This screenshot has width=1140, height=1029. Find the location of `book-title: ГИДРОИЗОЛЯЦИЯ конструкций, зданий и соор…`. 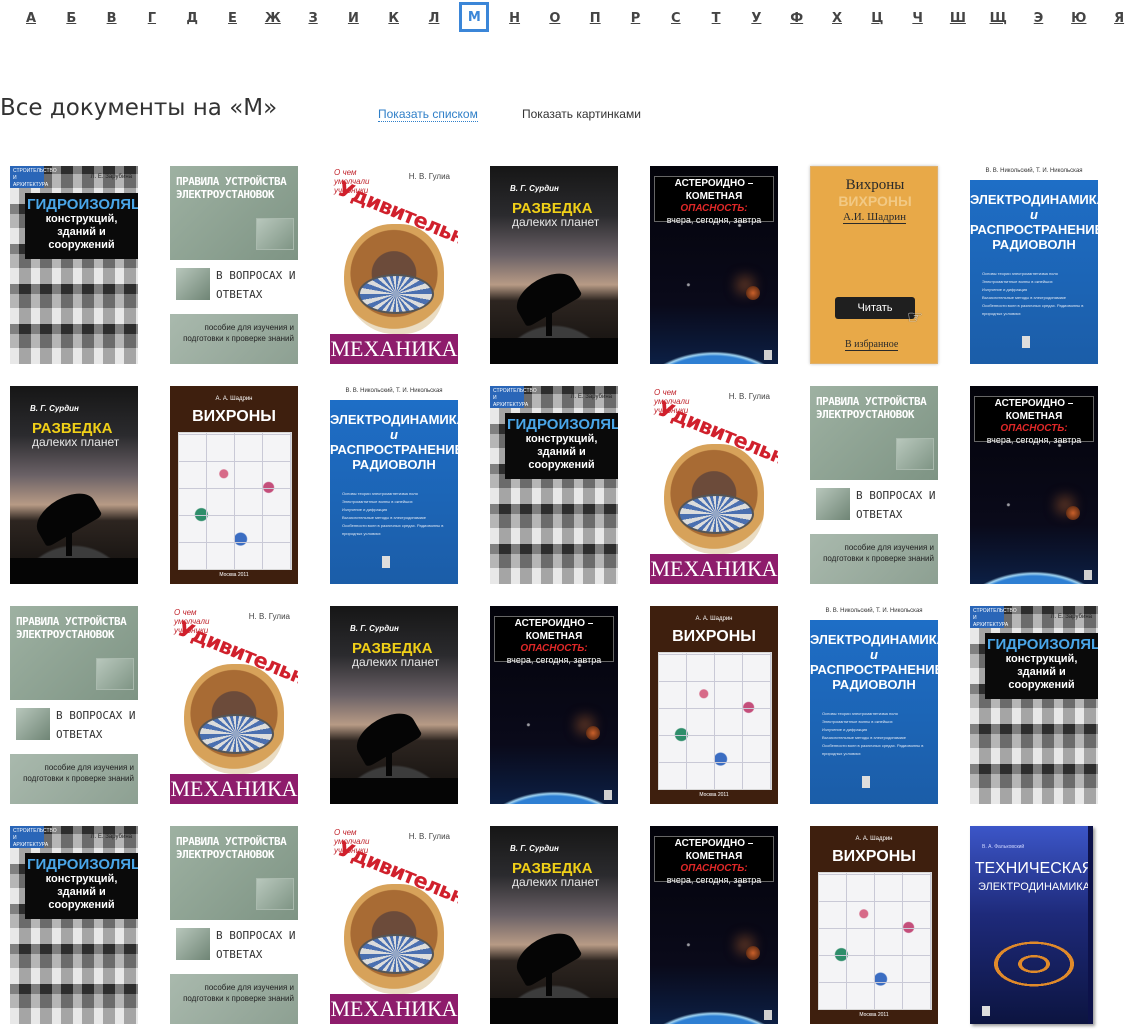

book-title: ГИДРОИЗОЛЯЦИЯ конструкций, зданий и соор… is located at coordinates (81, 226).